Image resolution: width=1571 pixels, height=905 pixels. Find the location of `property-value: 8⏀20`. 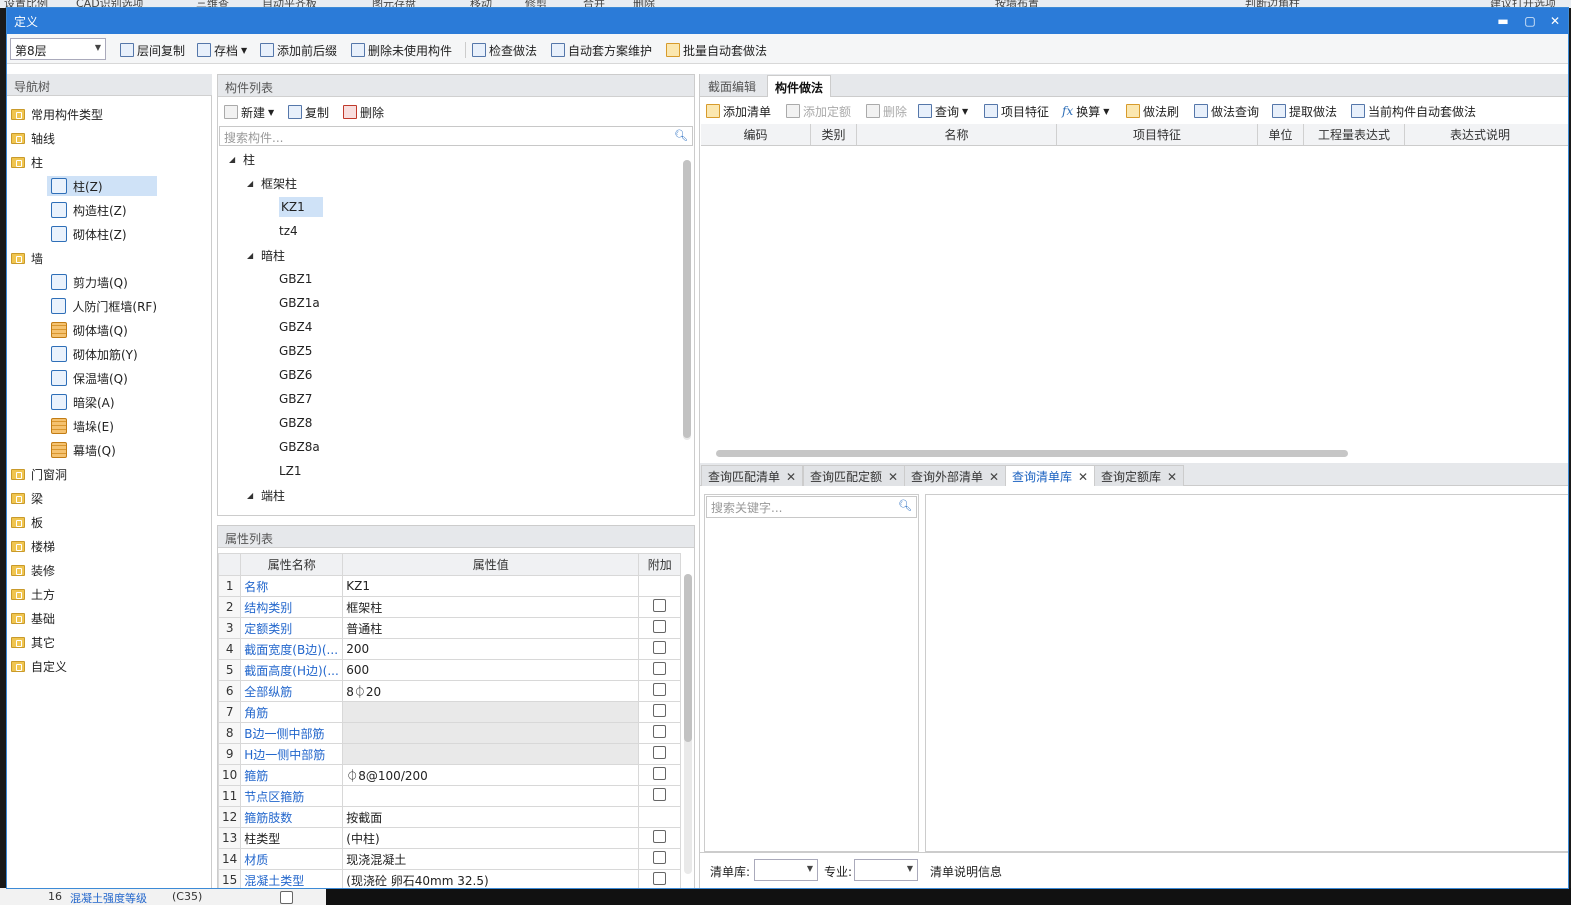

property-value: 8⏀20 is located at coordinates (491, 691).